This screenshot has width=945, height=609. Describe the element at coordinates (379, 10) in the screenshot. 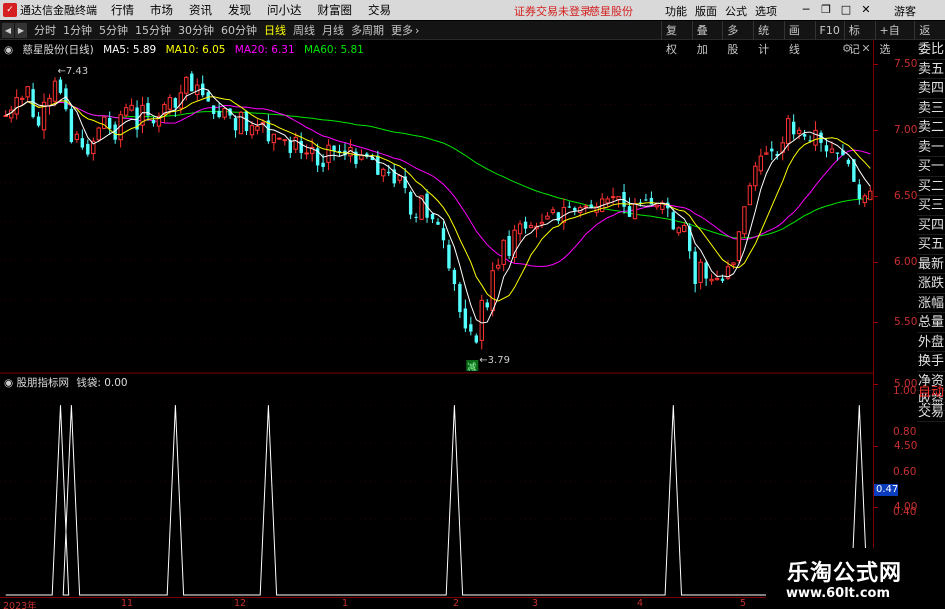

I see `menu-item-jiaoyi: 交易` at that location.